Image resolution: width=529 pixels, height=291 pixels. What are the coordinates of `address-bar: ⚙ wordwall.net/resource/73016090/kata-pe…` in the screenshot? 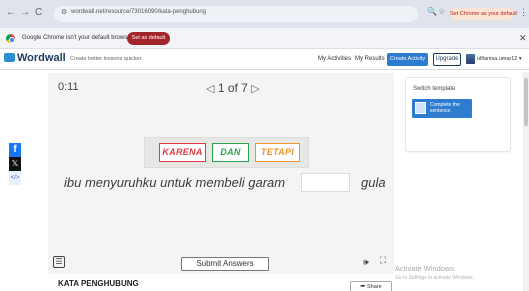 It's located at (236, 14).